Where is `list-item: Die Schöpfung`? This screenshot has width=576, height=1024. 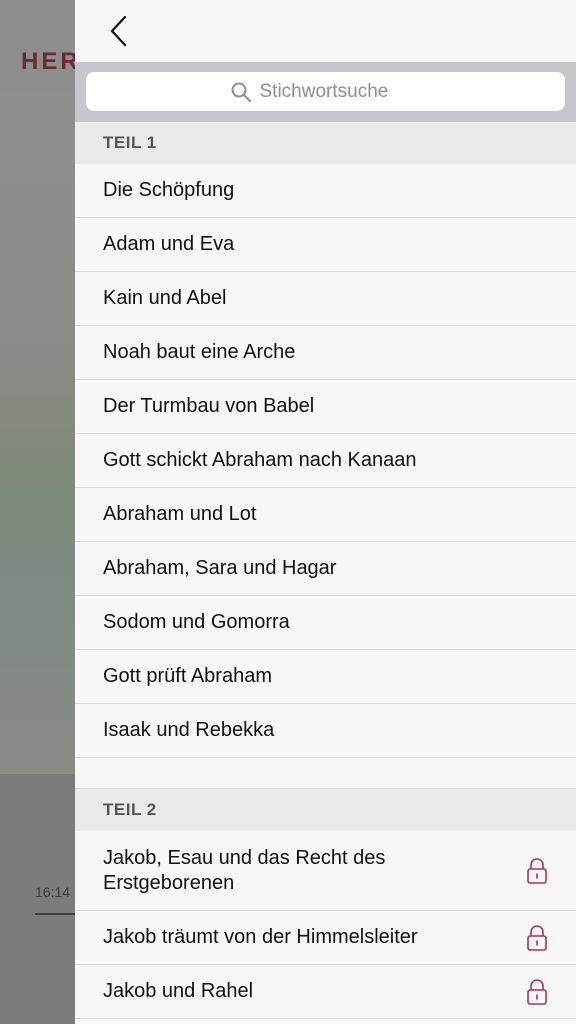 list-item: Die Schöpfung is located at coordinates (325, 191).